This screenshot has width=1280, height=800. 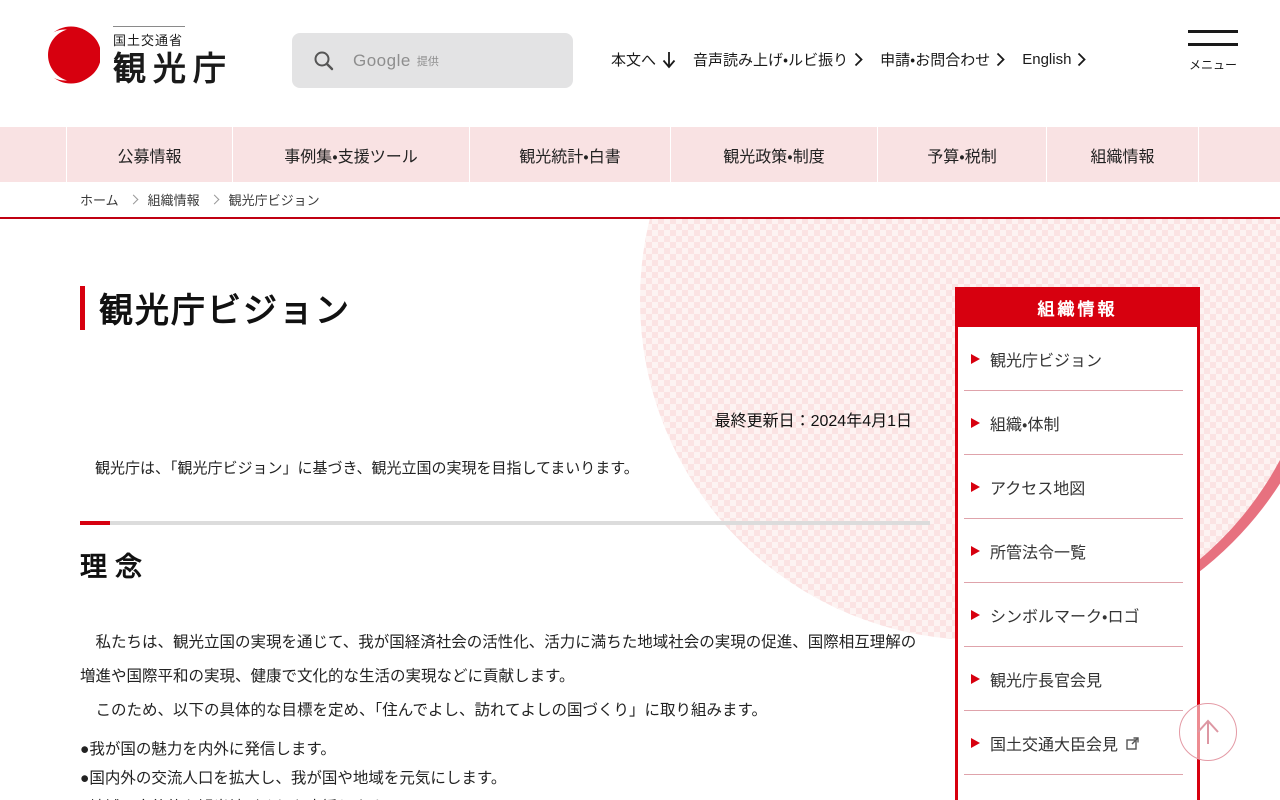 I want to click on menu-button: メニュー, so click(x=1213, y=51).